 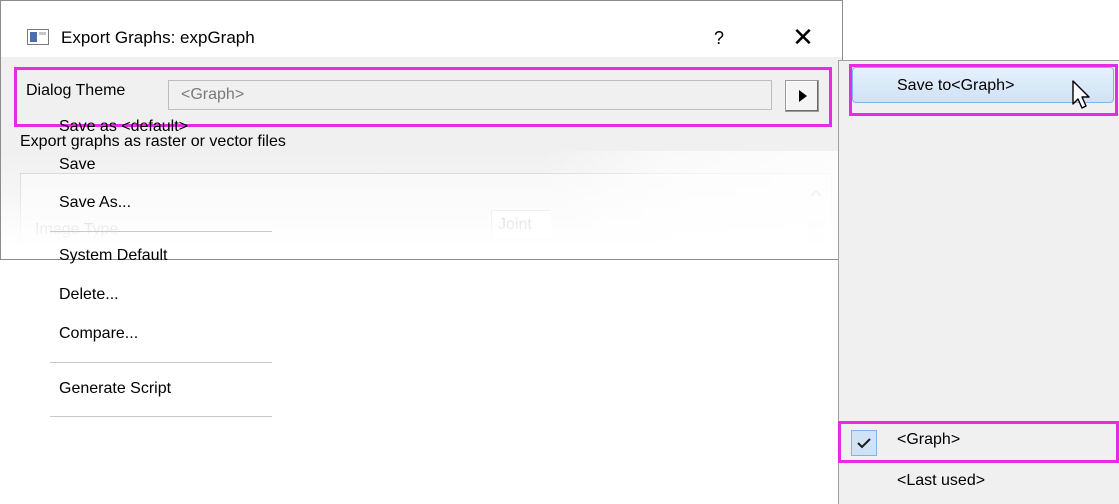 What do you see at coordinates (123, 127) in the screenshot?
I see `menu-item-save-as-default: Save as <default>` at bounding box center [123, 127].